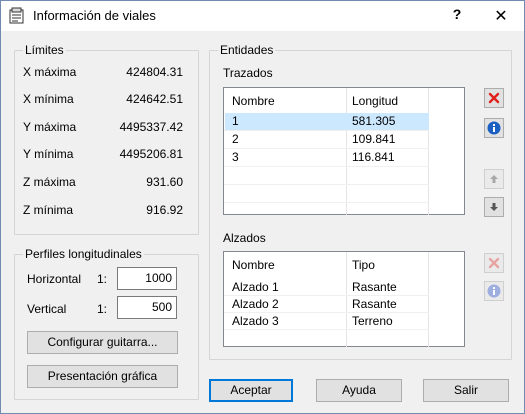  I want to click on trazado-longitud: 109.841, so click(374, 139).